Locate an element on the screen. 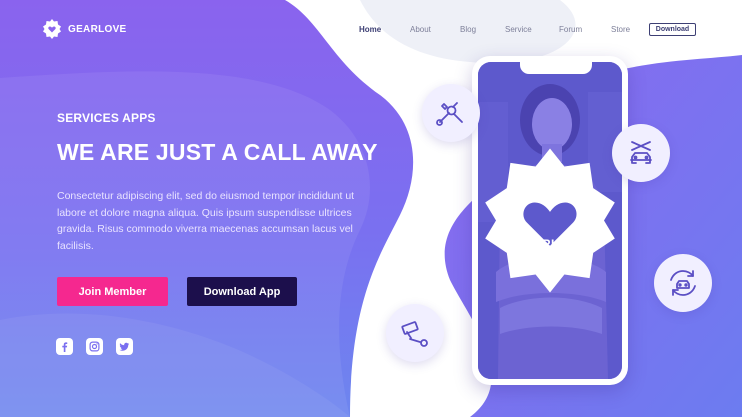 The width and height of the screenshot is (742, 417). feature-car-repair is located at coordinates (641, 153).